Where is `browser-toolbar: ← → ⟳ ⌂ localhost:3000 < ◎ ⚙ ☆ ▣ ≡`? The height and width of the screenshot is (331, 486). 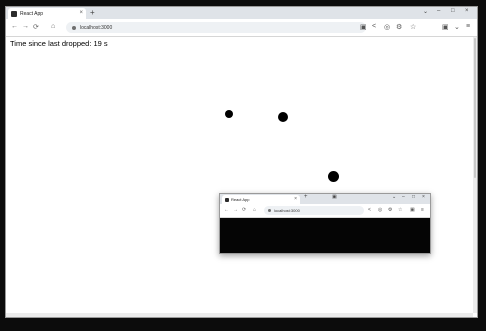 browser-toolbar: ← → ⟳ ⌂ localhost:3000 < ◎ ⚙ ☆ ▣ ≡ is located at coordinates (325, 211).